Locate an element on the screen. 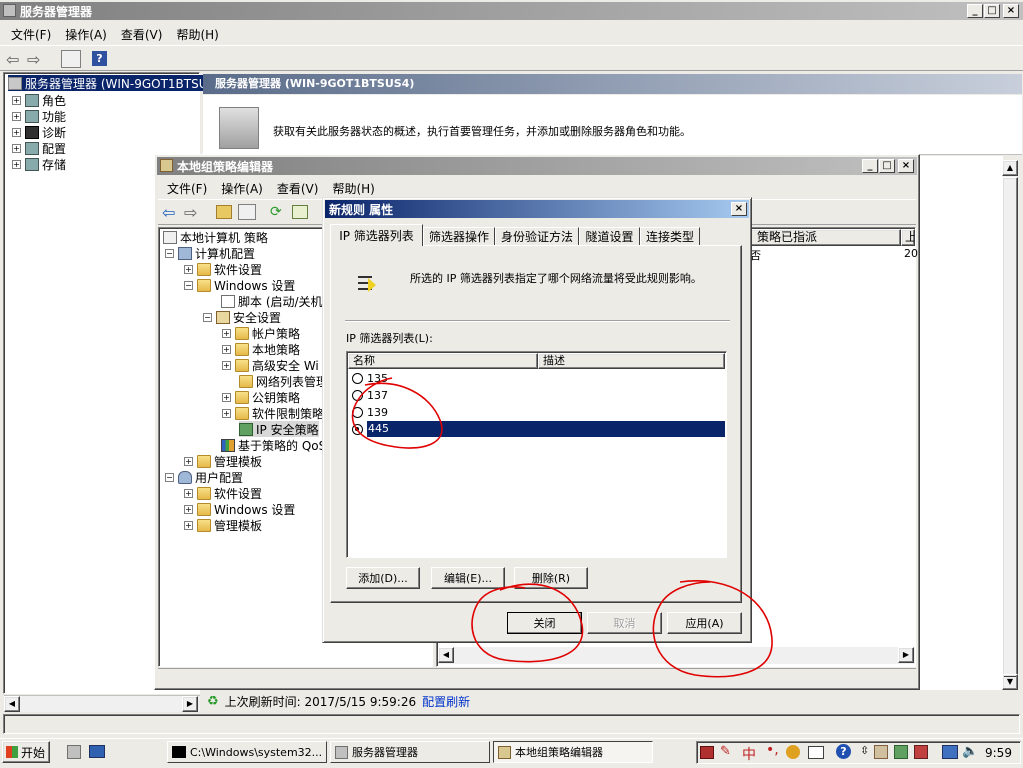 Image resolution: width=1023 pixels, height=768 pixels. ime-tools-icon is located at coordinates (793, 752).